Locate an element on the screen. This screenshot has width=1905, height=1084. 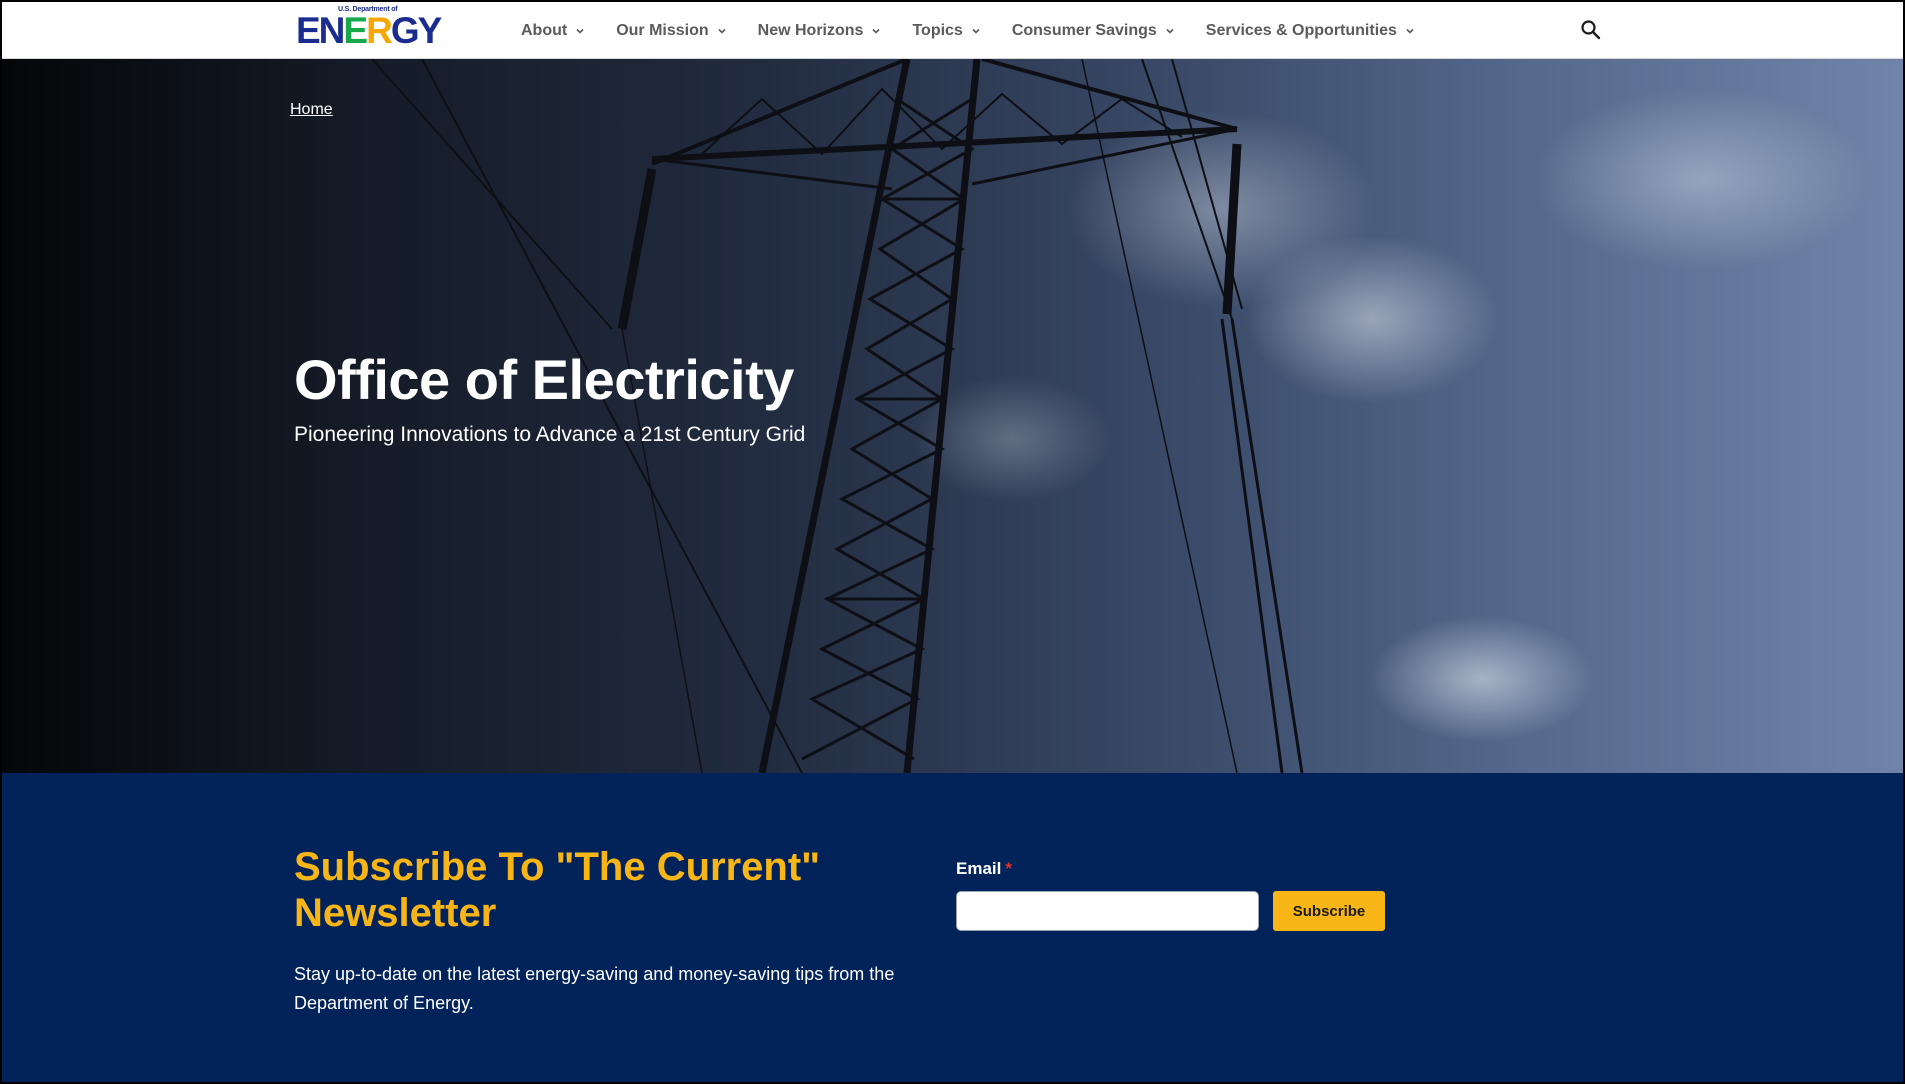
nav-our-mission: Our Mission is located at coordinates (671, 31).